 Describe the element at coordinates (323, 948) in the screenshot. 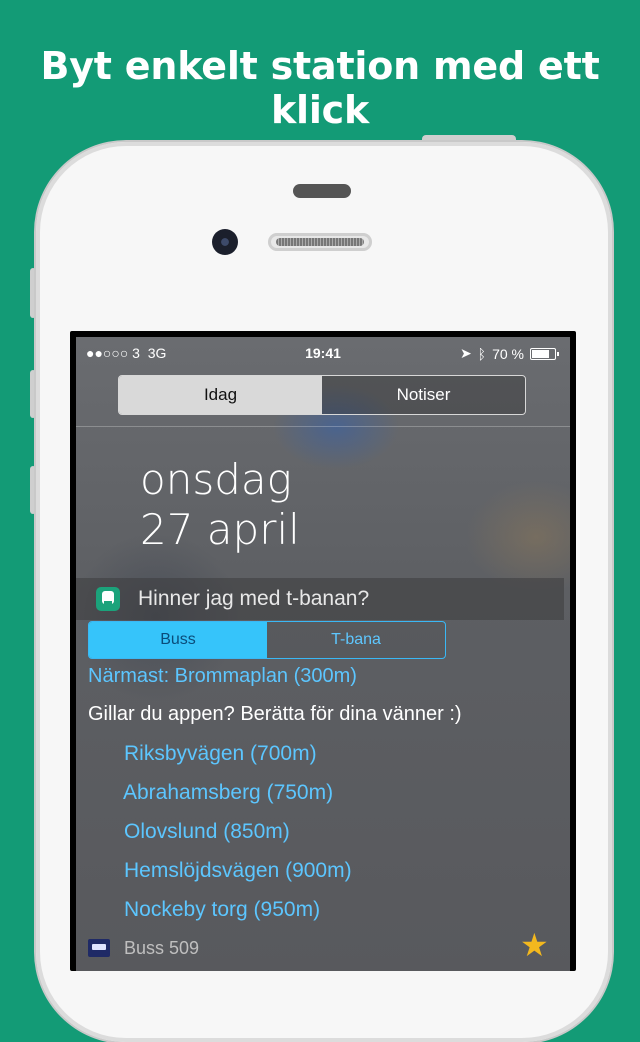

I see `departure-row: Buss 509` at that location.